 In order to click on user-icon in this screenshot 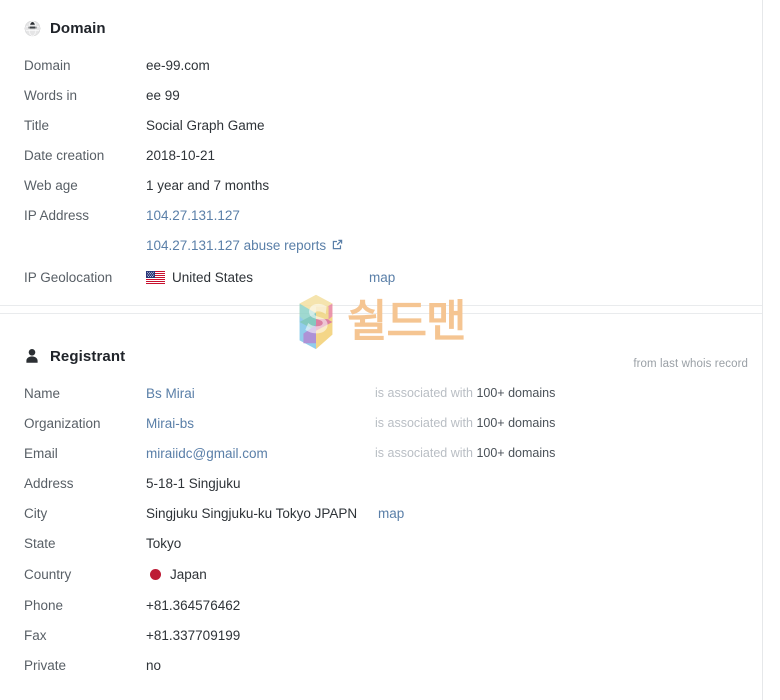, I will do `click(32, 356)`.